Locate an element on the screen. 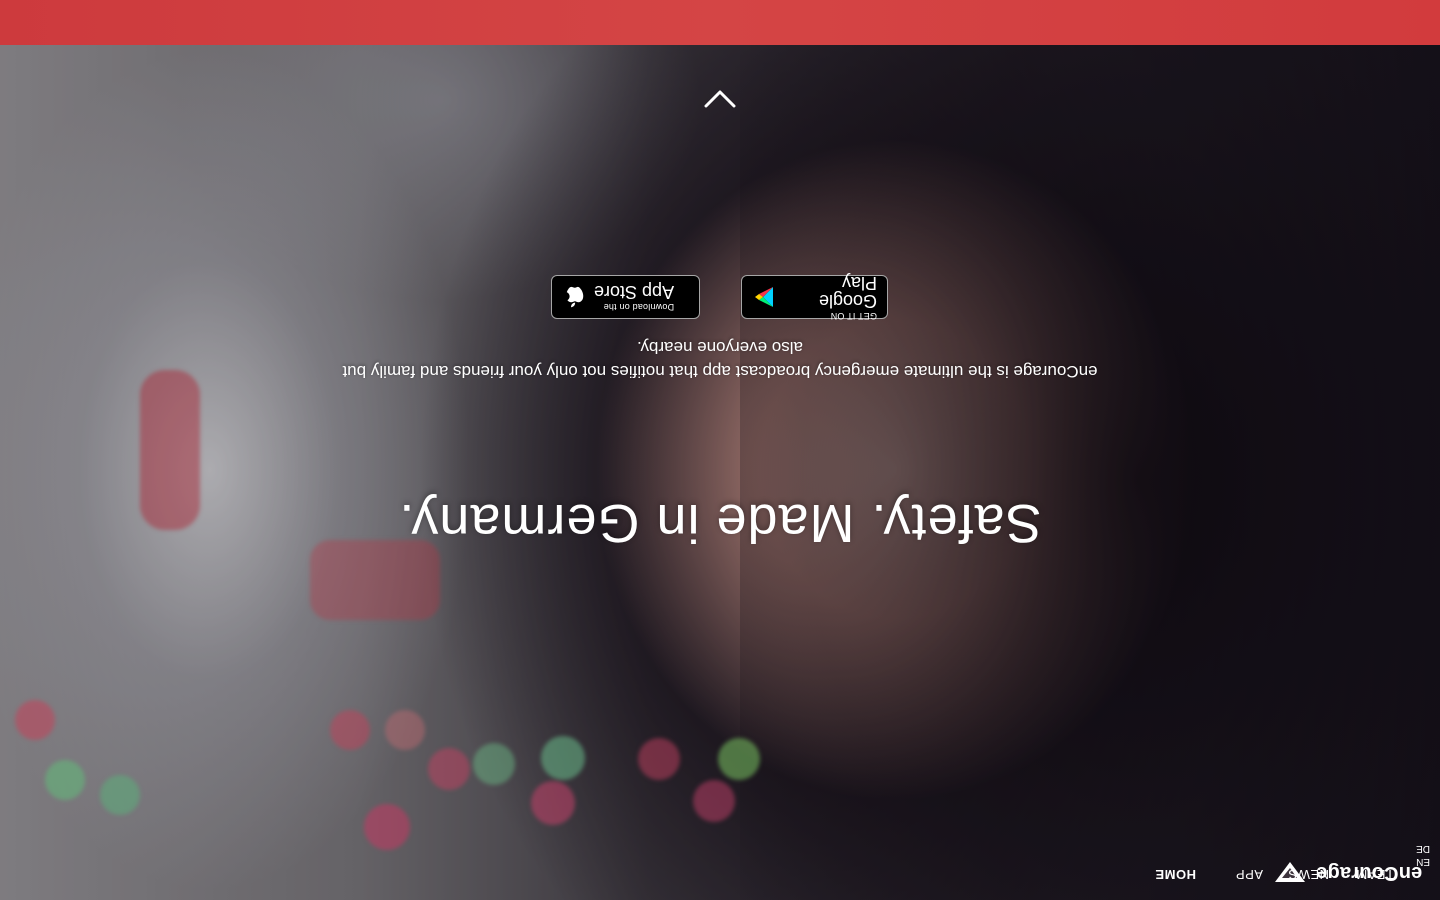  app-store-badge-big: App Store is located at coordinates (634, 292).